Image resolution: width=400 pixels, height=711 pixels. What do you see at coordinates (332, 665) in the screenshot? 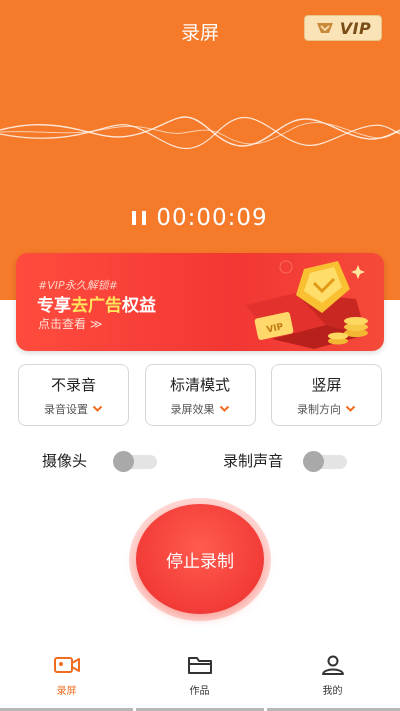
I see `user-icon` at bounding box center [332, 665].